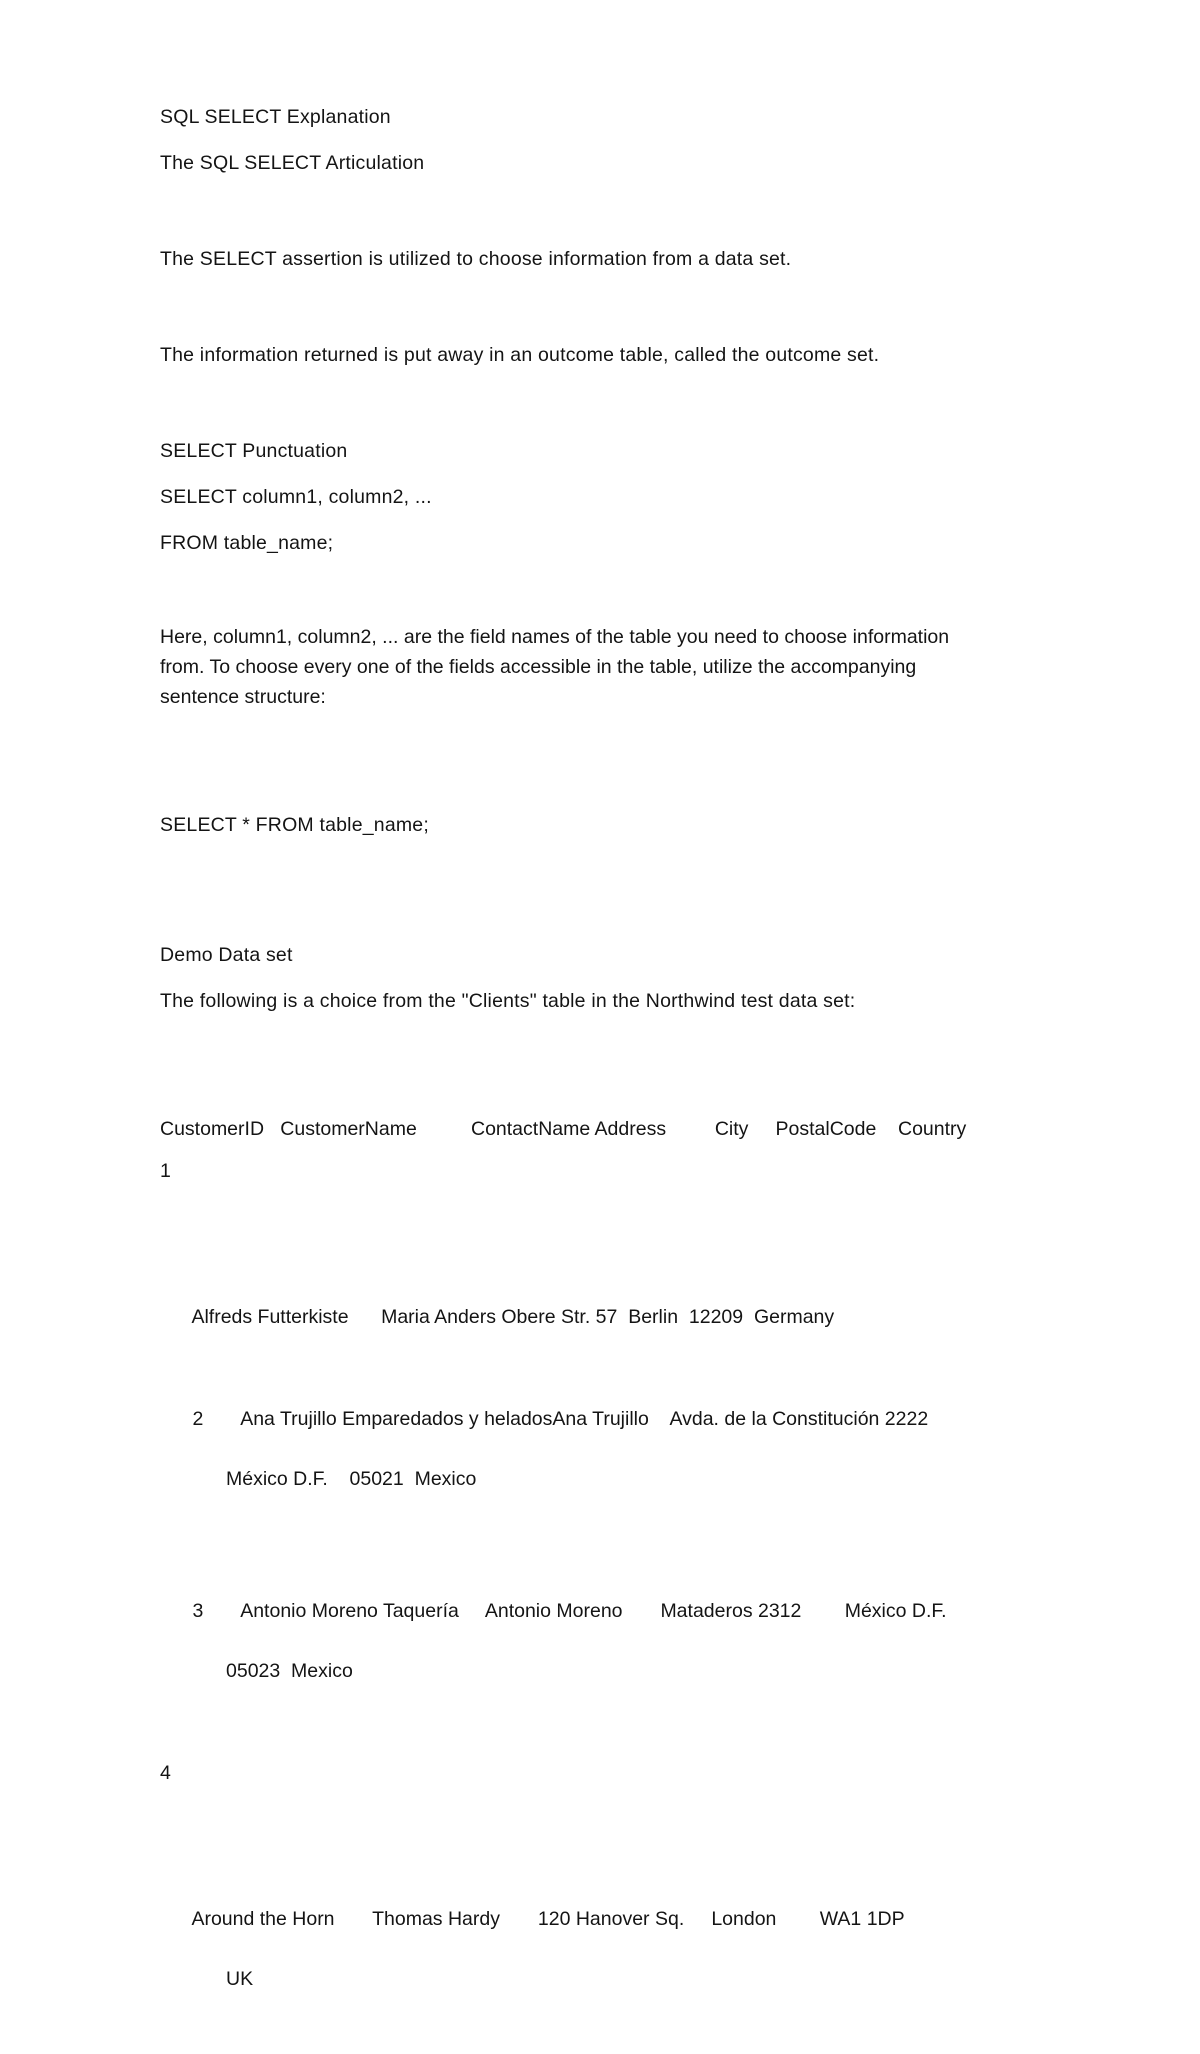 The height and width of the screenshot is (2054, 1200). What do you see at coordinates (226, 955) in the screenshot?
I see `heading-demo-data-set: Demo Data set` at bounding box center [226, 955].